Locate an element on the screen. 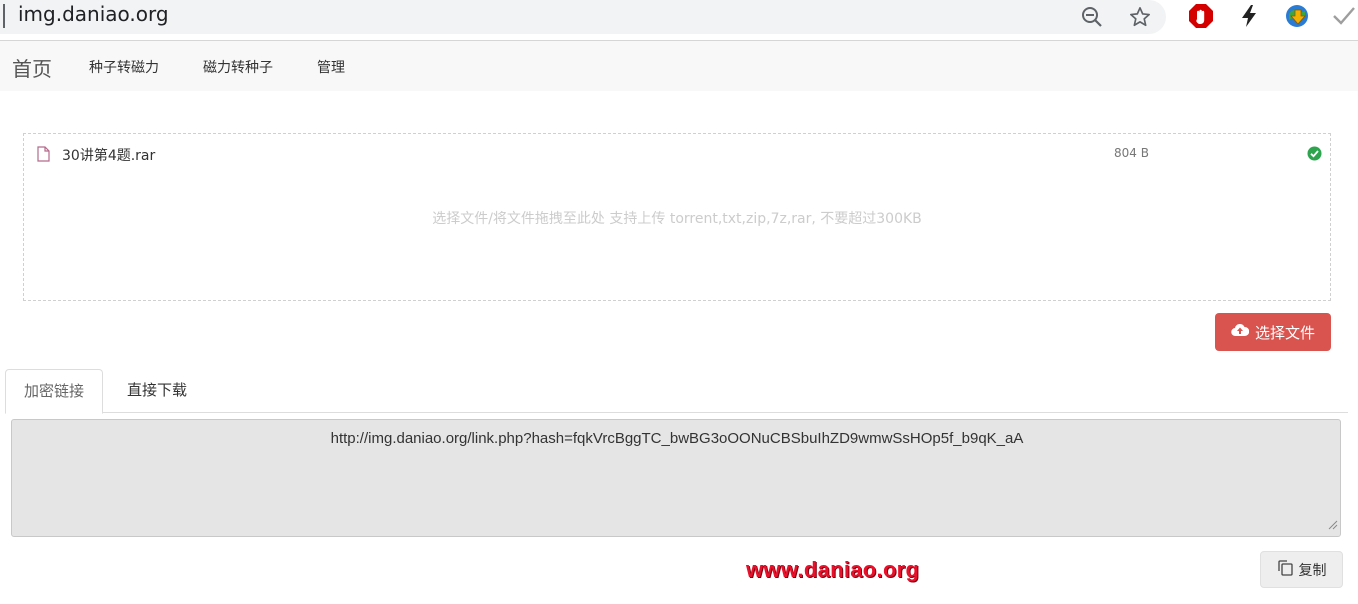  nav-link-torrent-to-magnet: 种子转磁力 is located at coordinates (124, 67).